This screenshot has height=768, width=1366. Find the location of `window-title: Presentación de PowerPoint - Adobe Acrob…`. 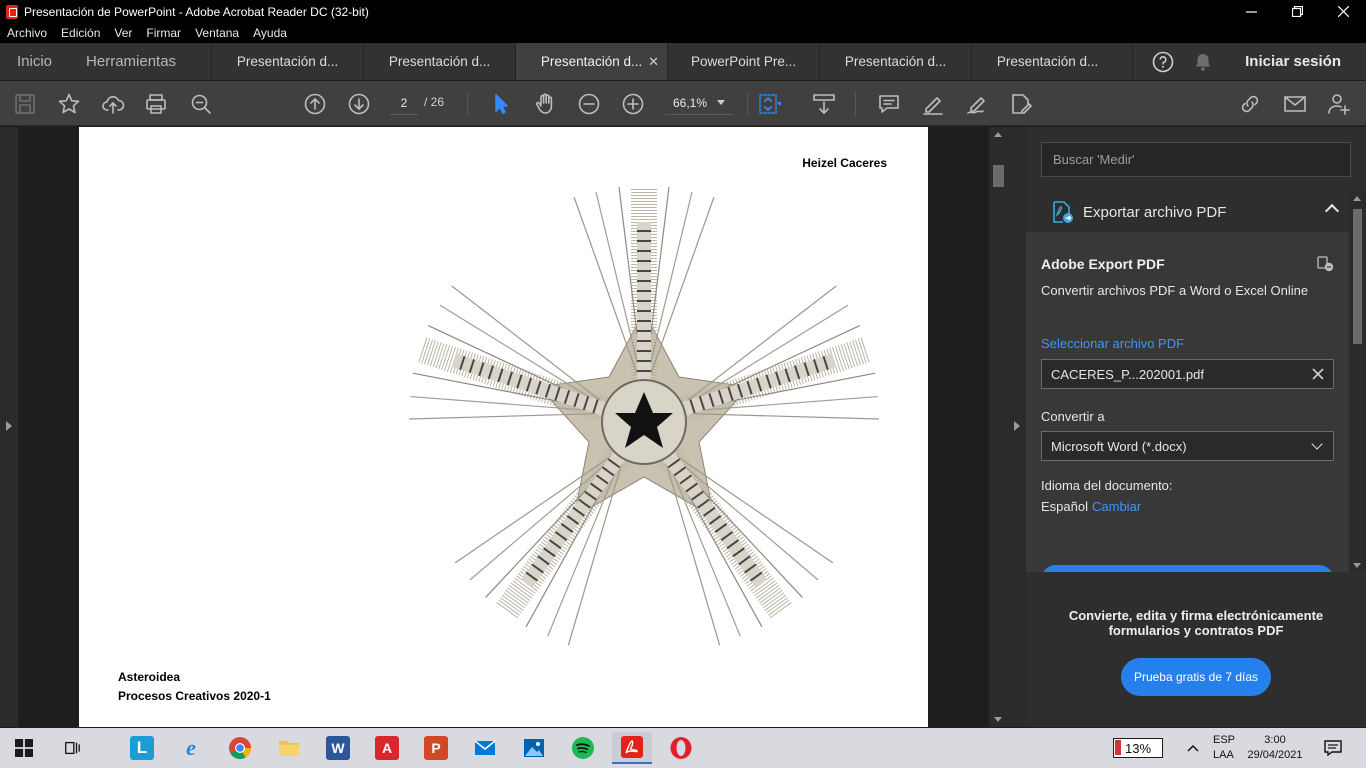

window-title: Presentación de PowerPoint - Adobe Acrob… is located at coordinates (196, 11).